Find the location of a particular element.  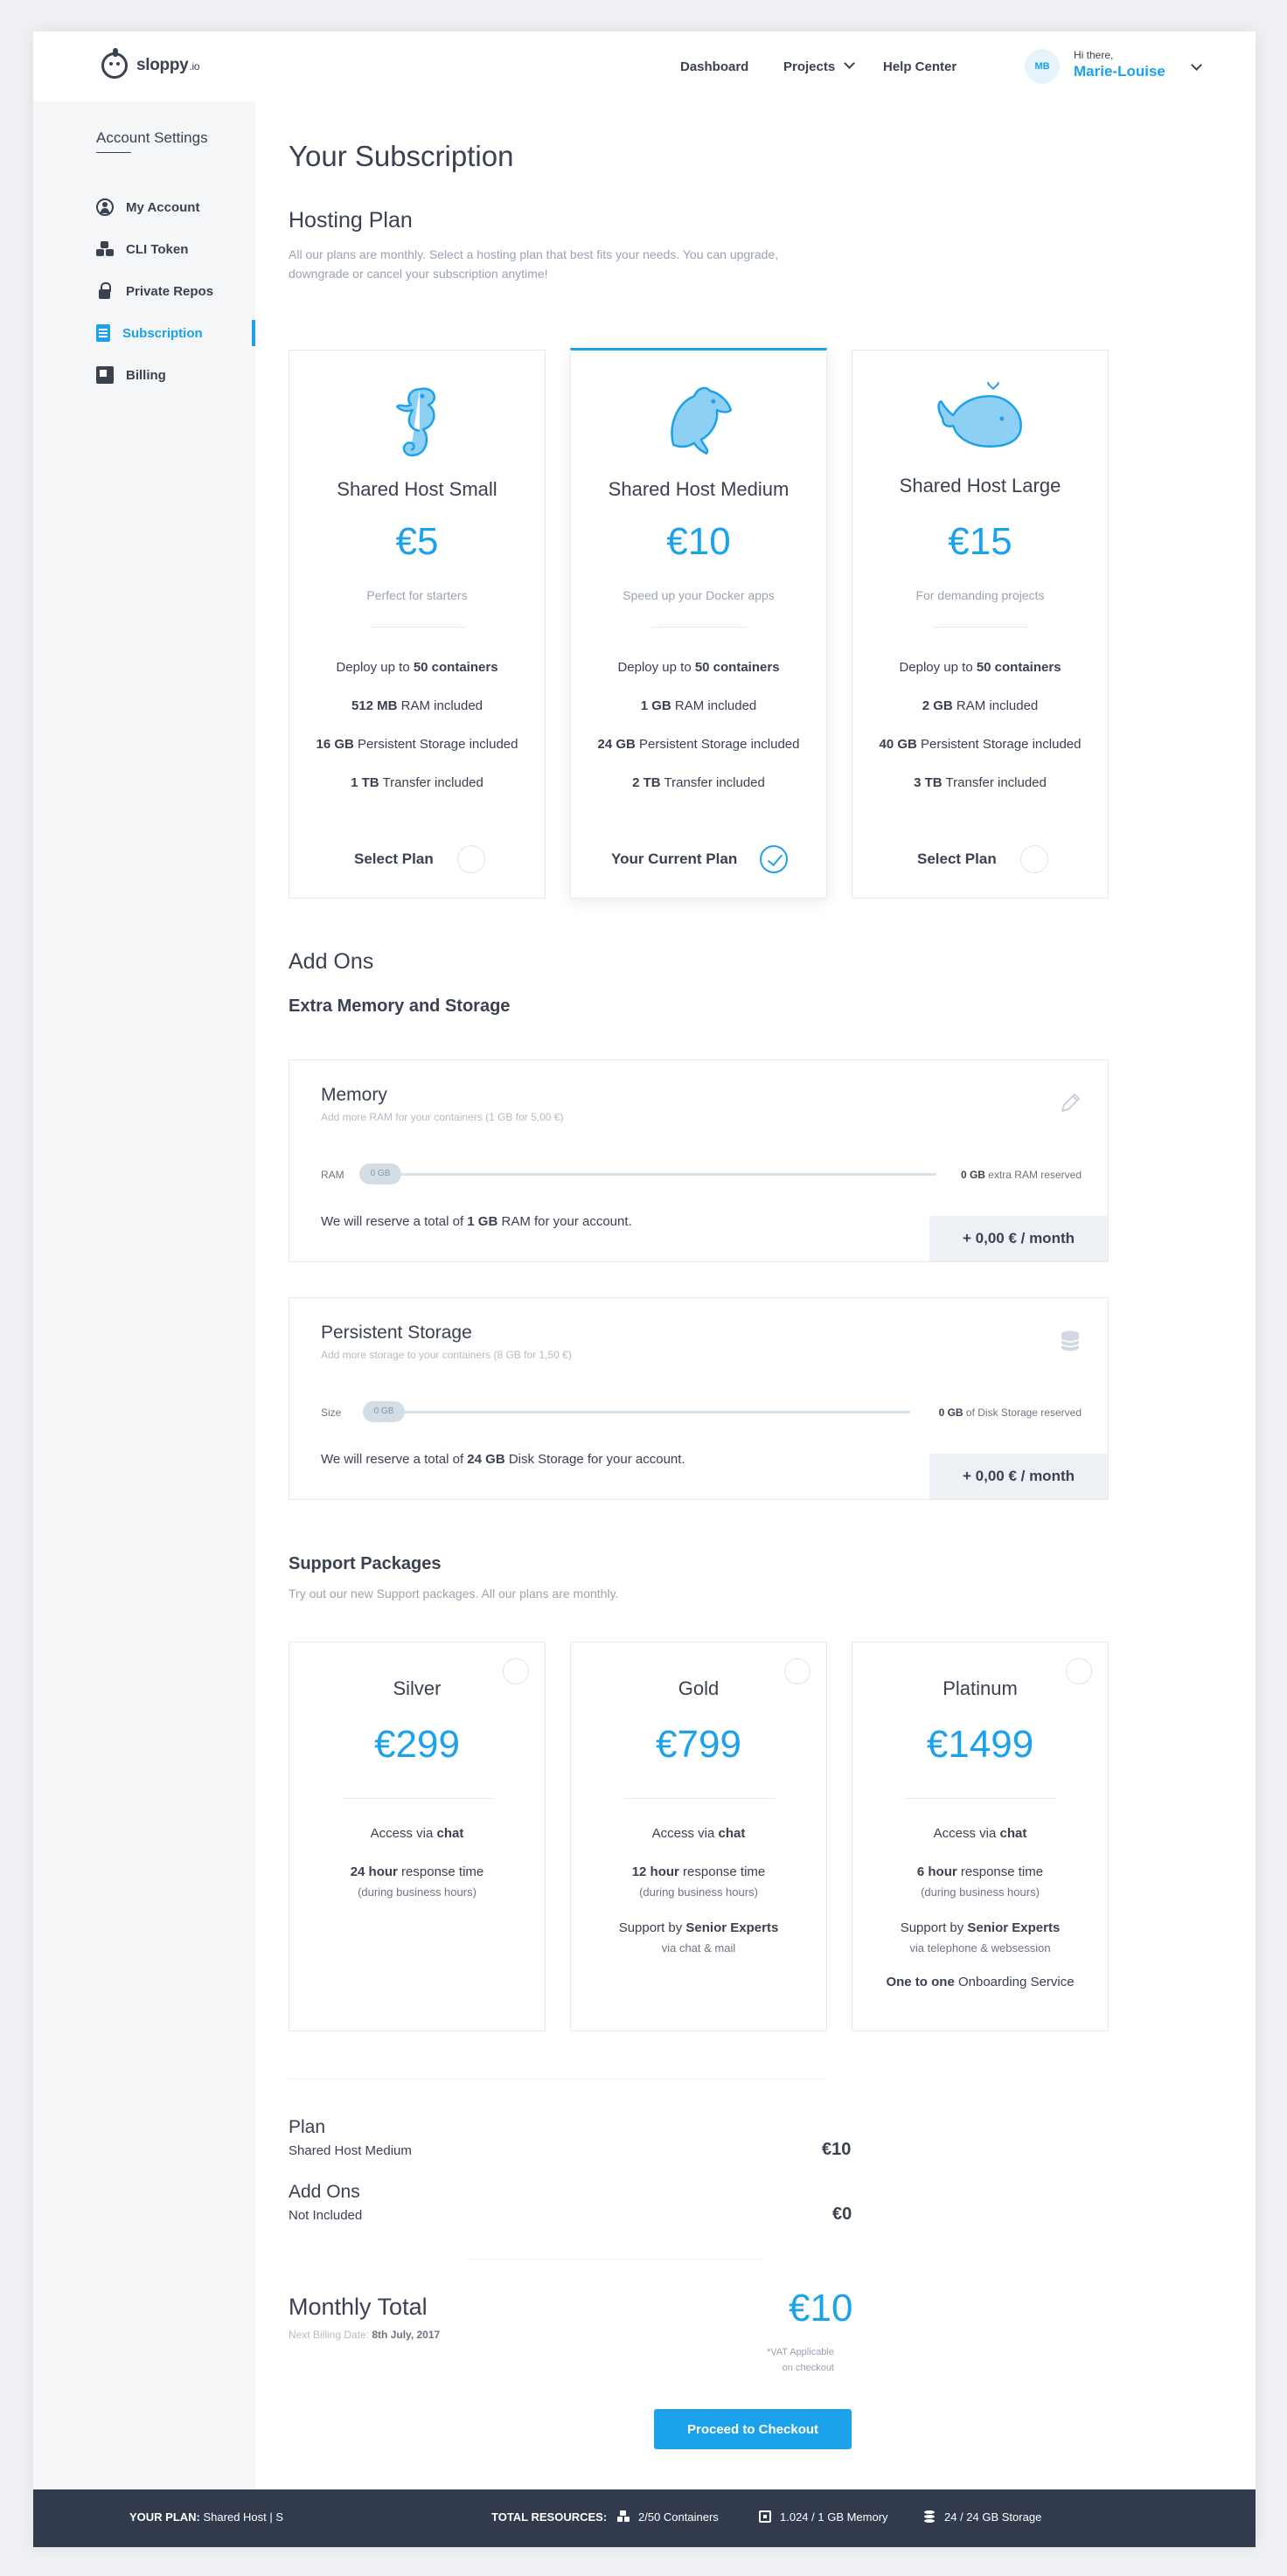

memory-chip-icon is located at coordinates (765, 2516).